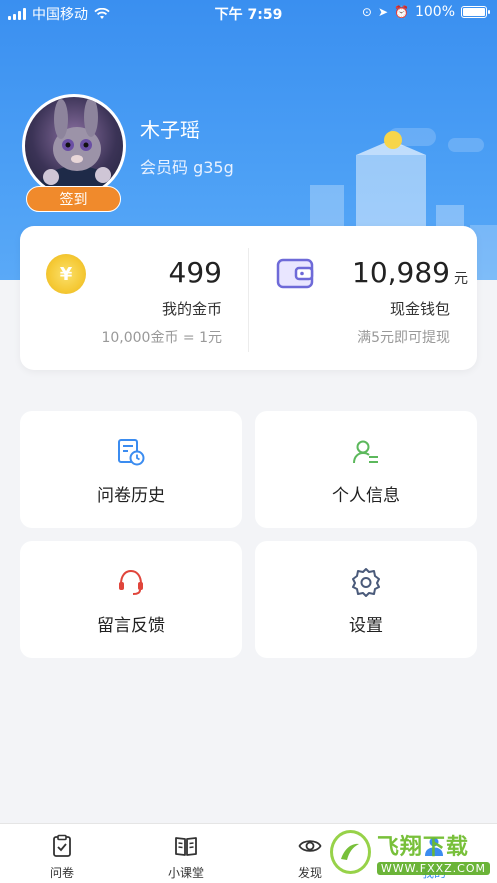 This screenshot has width=497, height=883. I want to click on tab-survey: 问卷, so click(62, 853).